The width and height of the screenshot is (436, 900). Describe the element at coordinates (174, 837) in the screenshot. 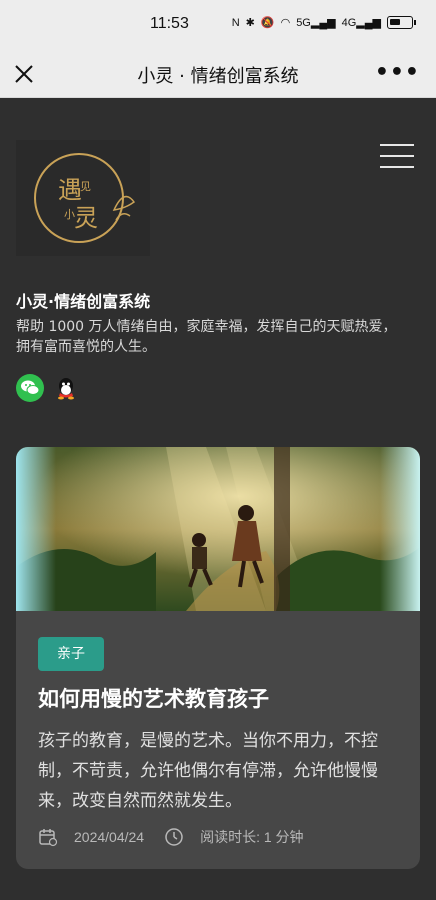

I see `clock-icon` at that location.